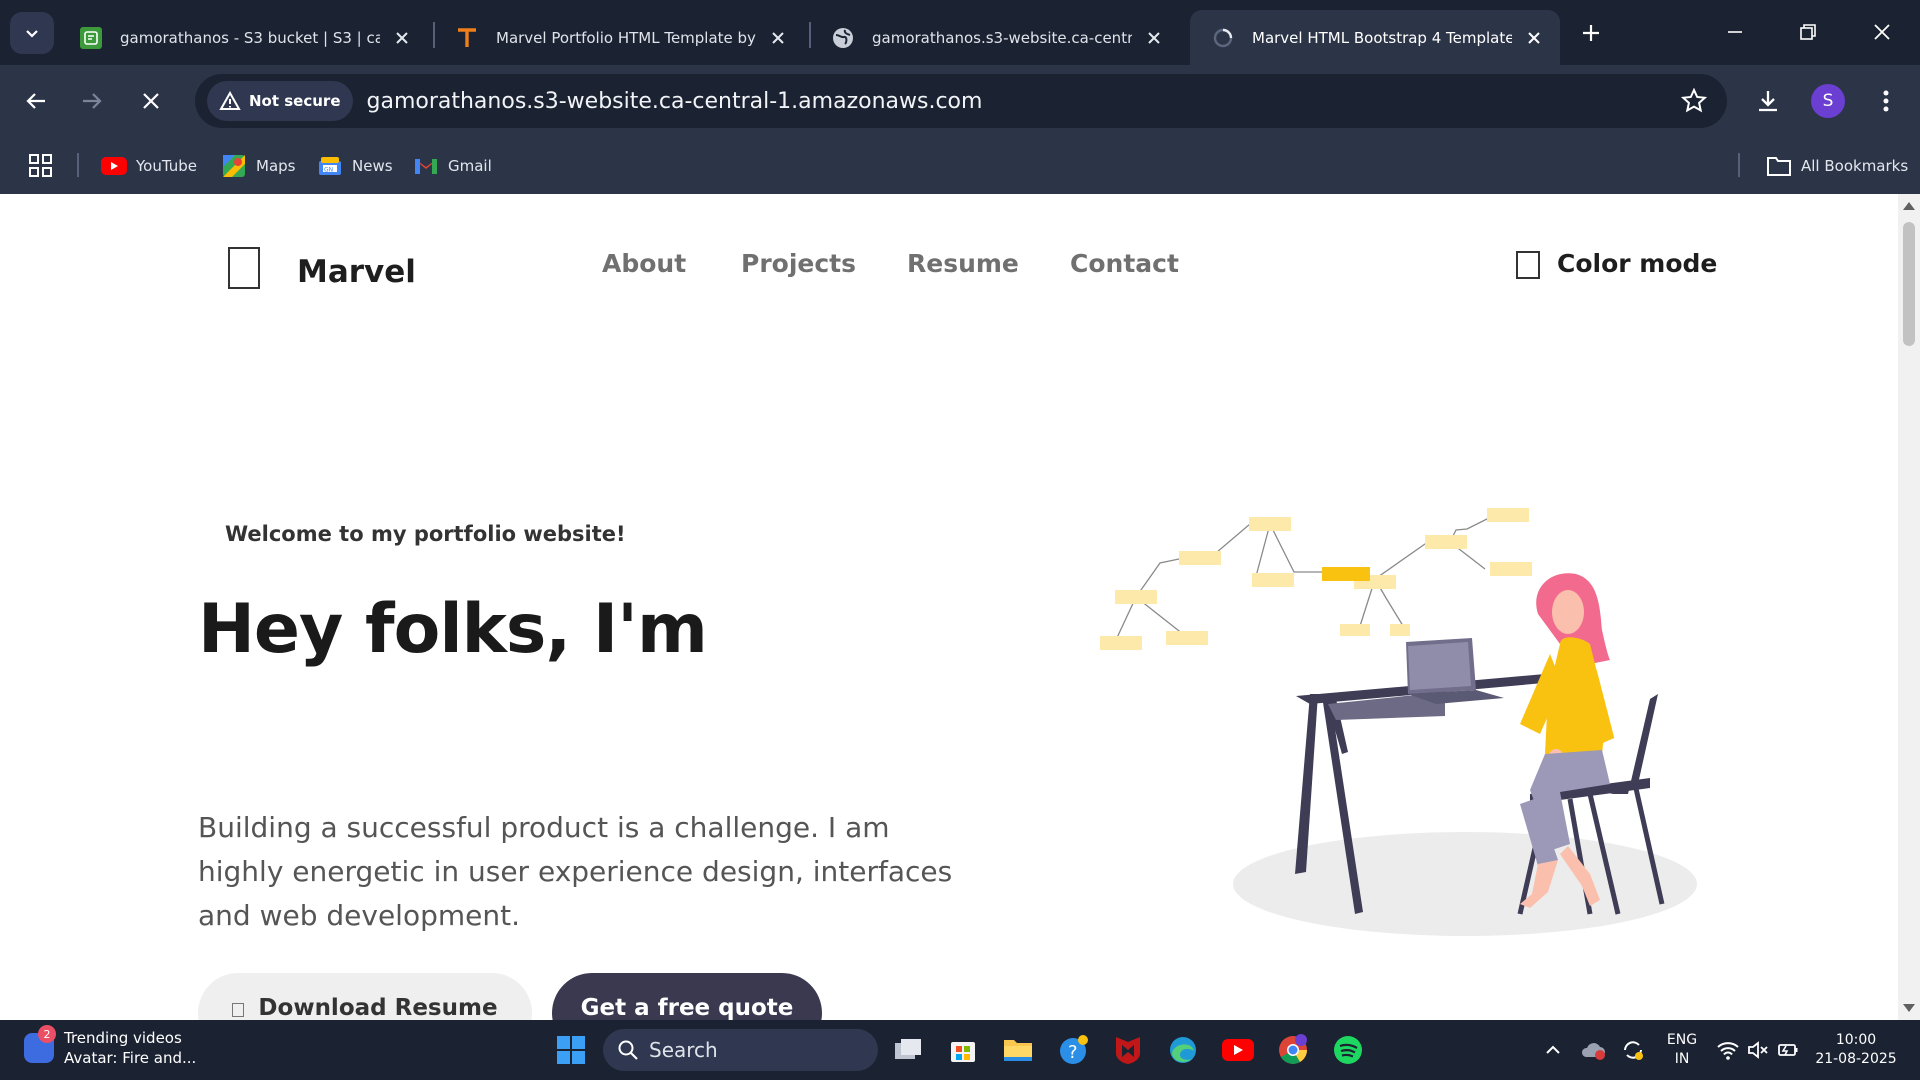 The width and height of the screenshot is (1920, 1080). I want to click on free-quote-button: Get a free quote, so click(687, 996).